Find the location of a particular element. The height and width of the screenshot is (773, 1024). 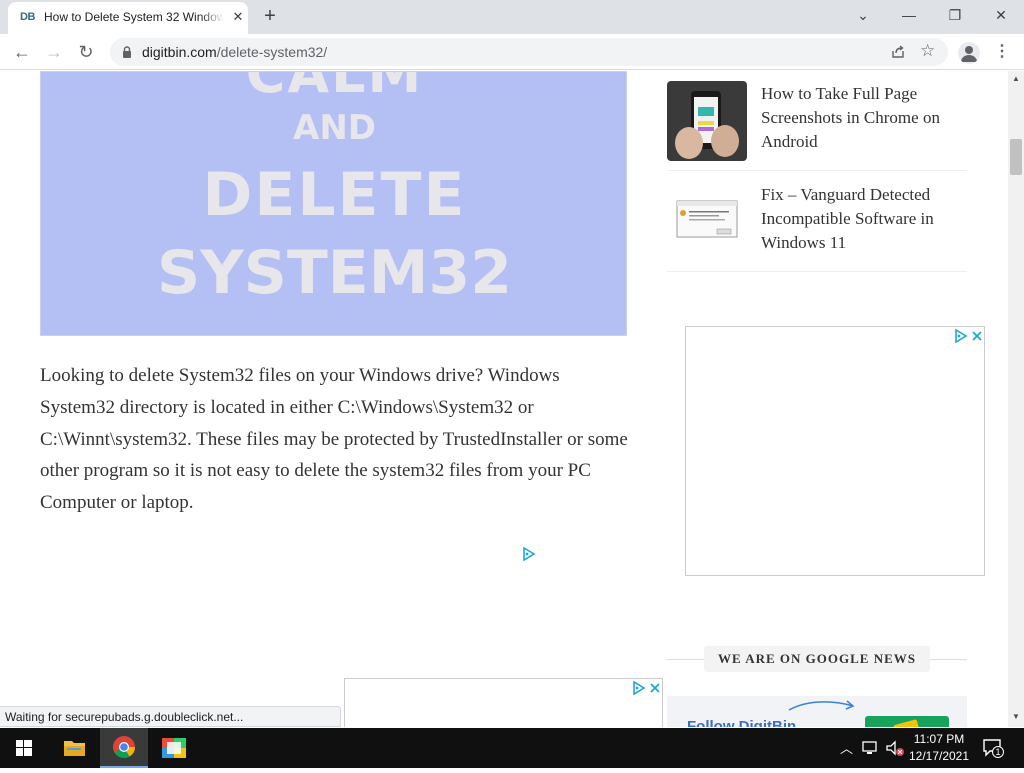

office-app-icon is located at coordinates (174, 748).